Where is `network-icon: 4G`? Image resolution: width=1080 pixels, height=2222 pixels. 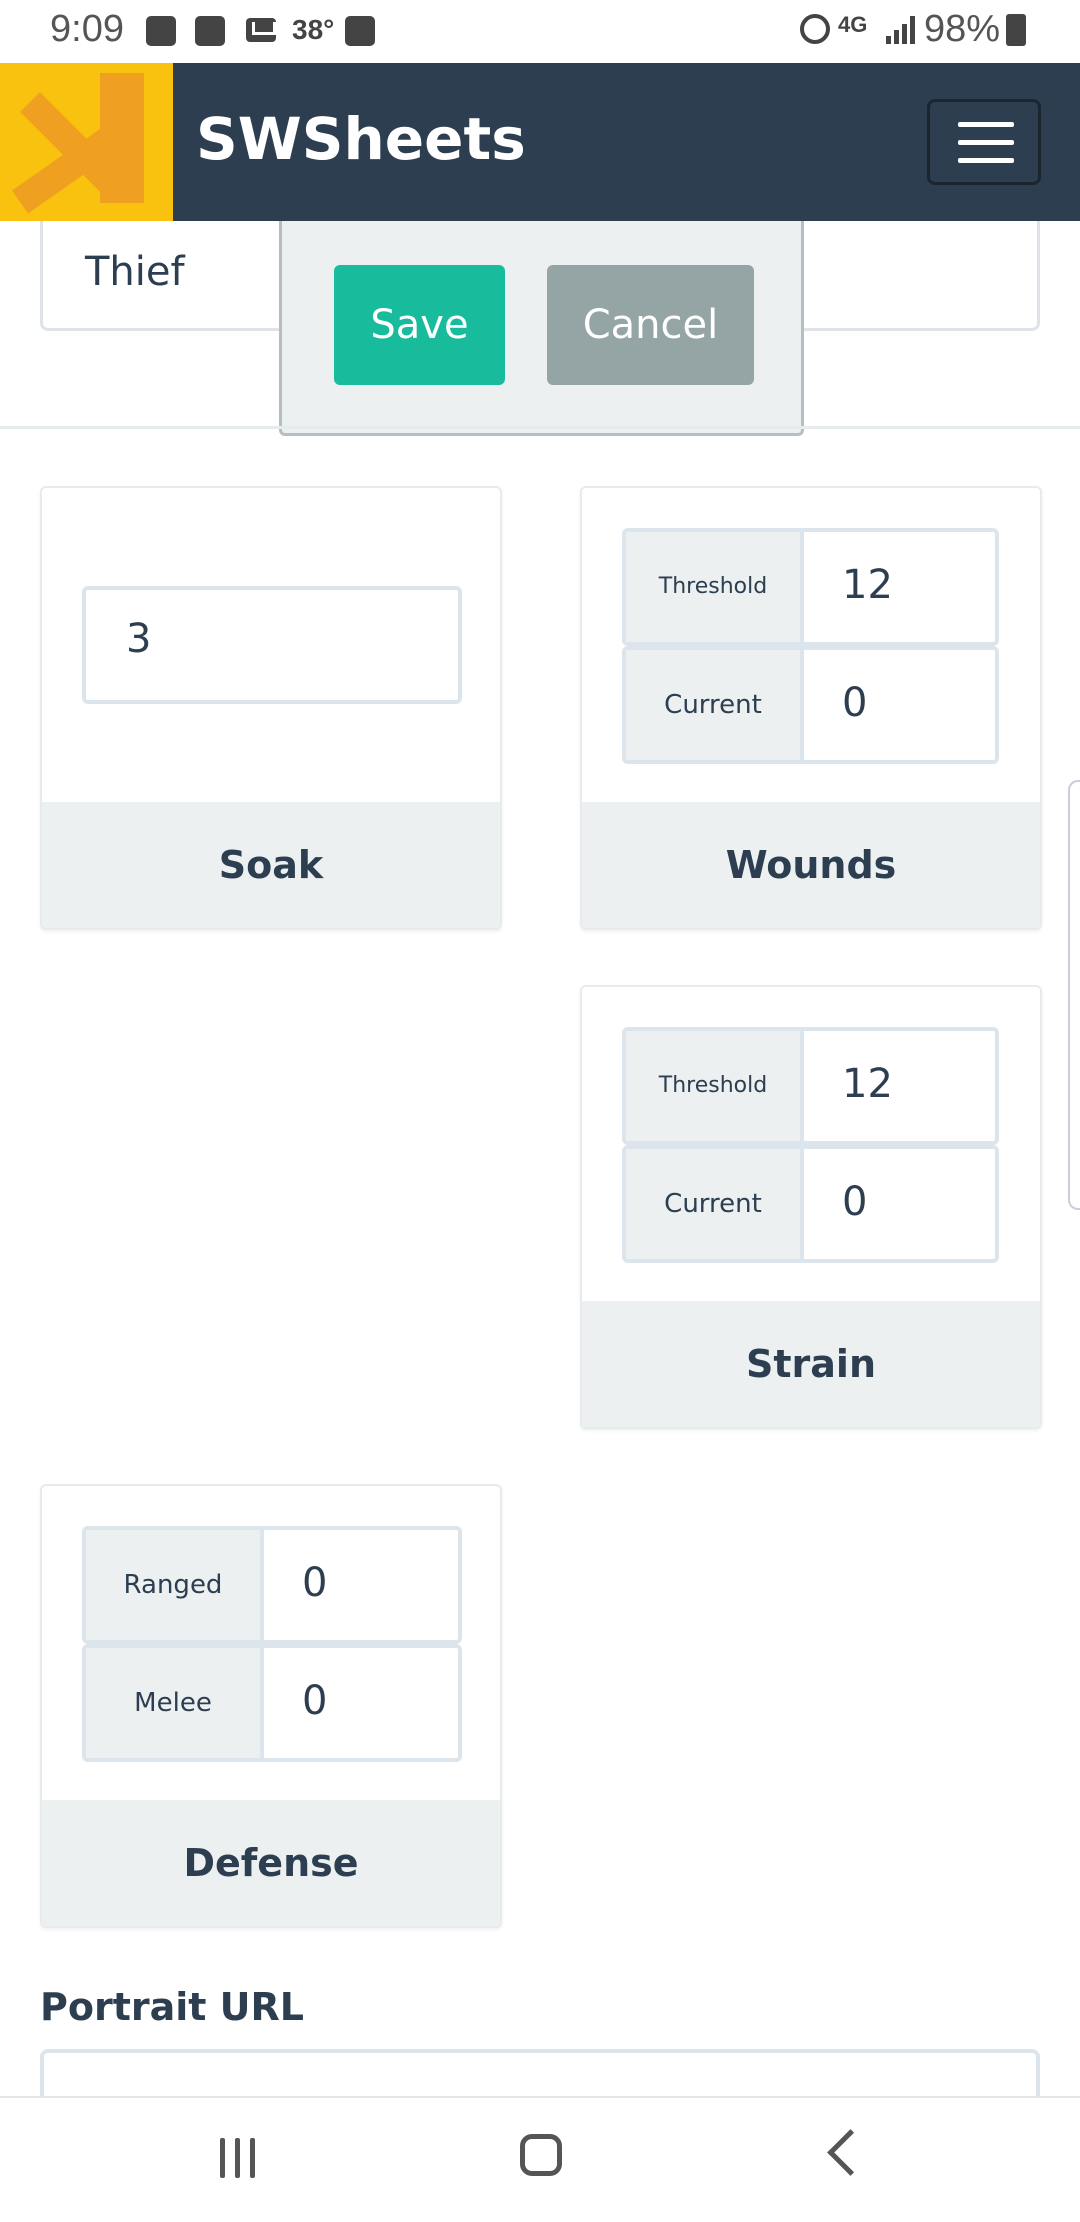 network-icon: 4G is located at coordinates (853, 24).